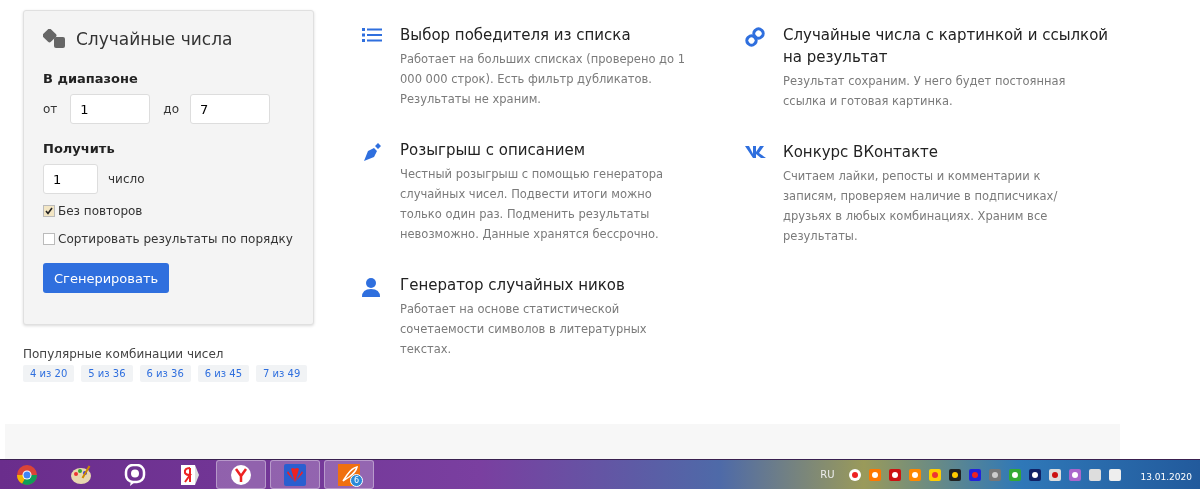 The height and width of the screenshot is (489, 1200). Describe the element at coordinates (175, 239) in the screenshot. I see `checkbox-label: Сортировать результаты по порядку` at that location.